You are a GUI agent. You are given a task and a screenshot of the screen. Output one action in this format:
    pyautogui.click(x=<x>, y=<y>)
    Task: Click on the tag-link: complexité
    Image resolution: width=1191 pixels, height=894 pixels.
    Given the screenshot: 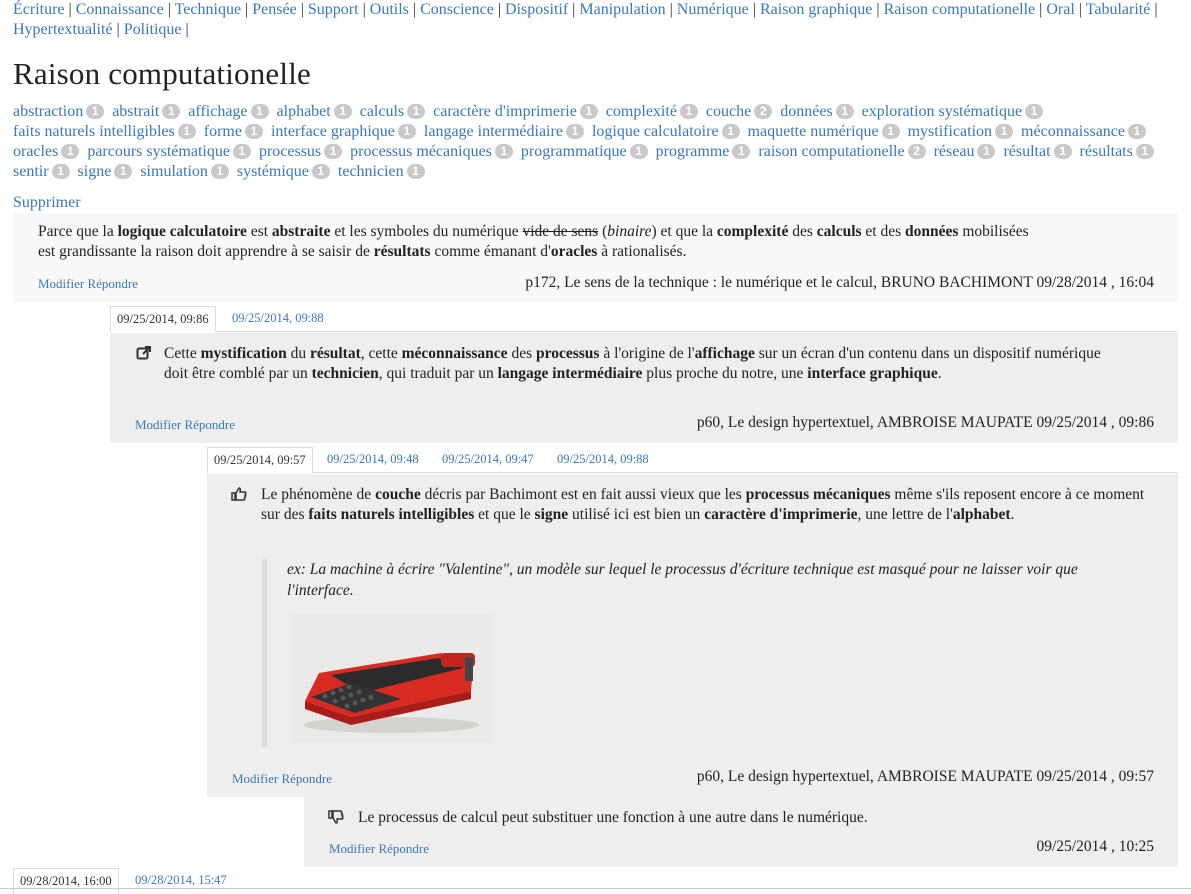 What is the action you would take?
    pyautogui.click(x=641, y=111)
    